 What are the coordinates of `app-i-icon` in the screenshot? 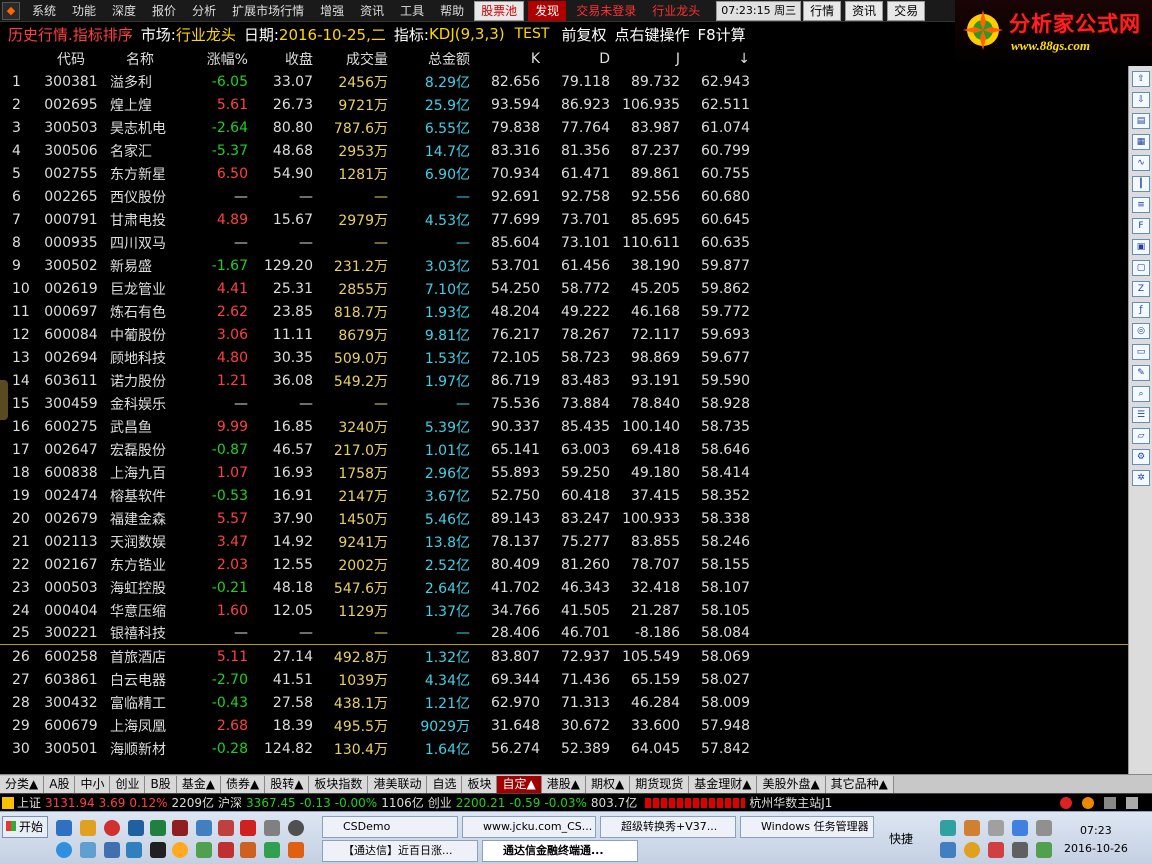 It's located at (112, 850).